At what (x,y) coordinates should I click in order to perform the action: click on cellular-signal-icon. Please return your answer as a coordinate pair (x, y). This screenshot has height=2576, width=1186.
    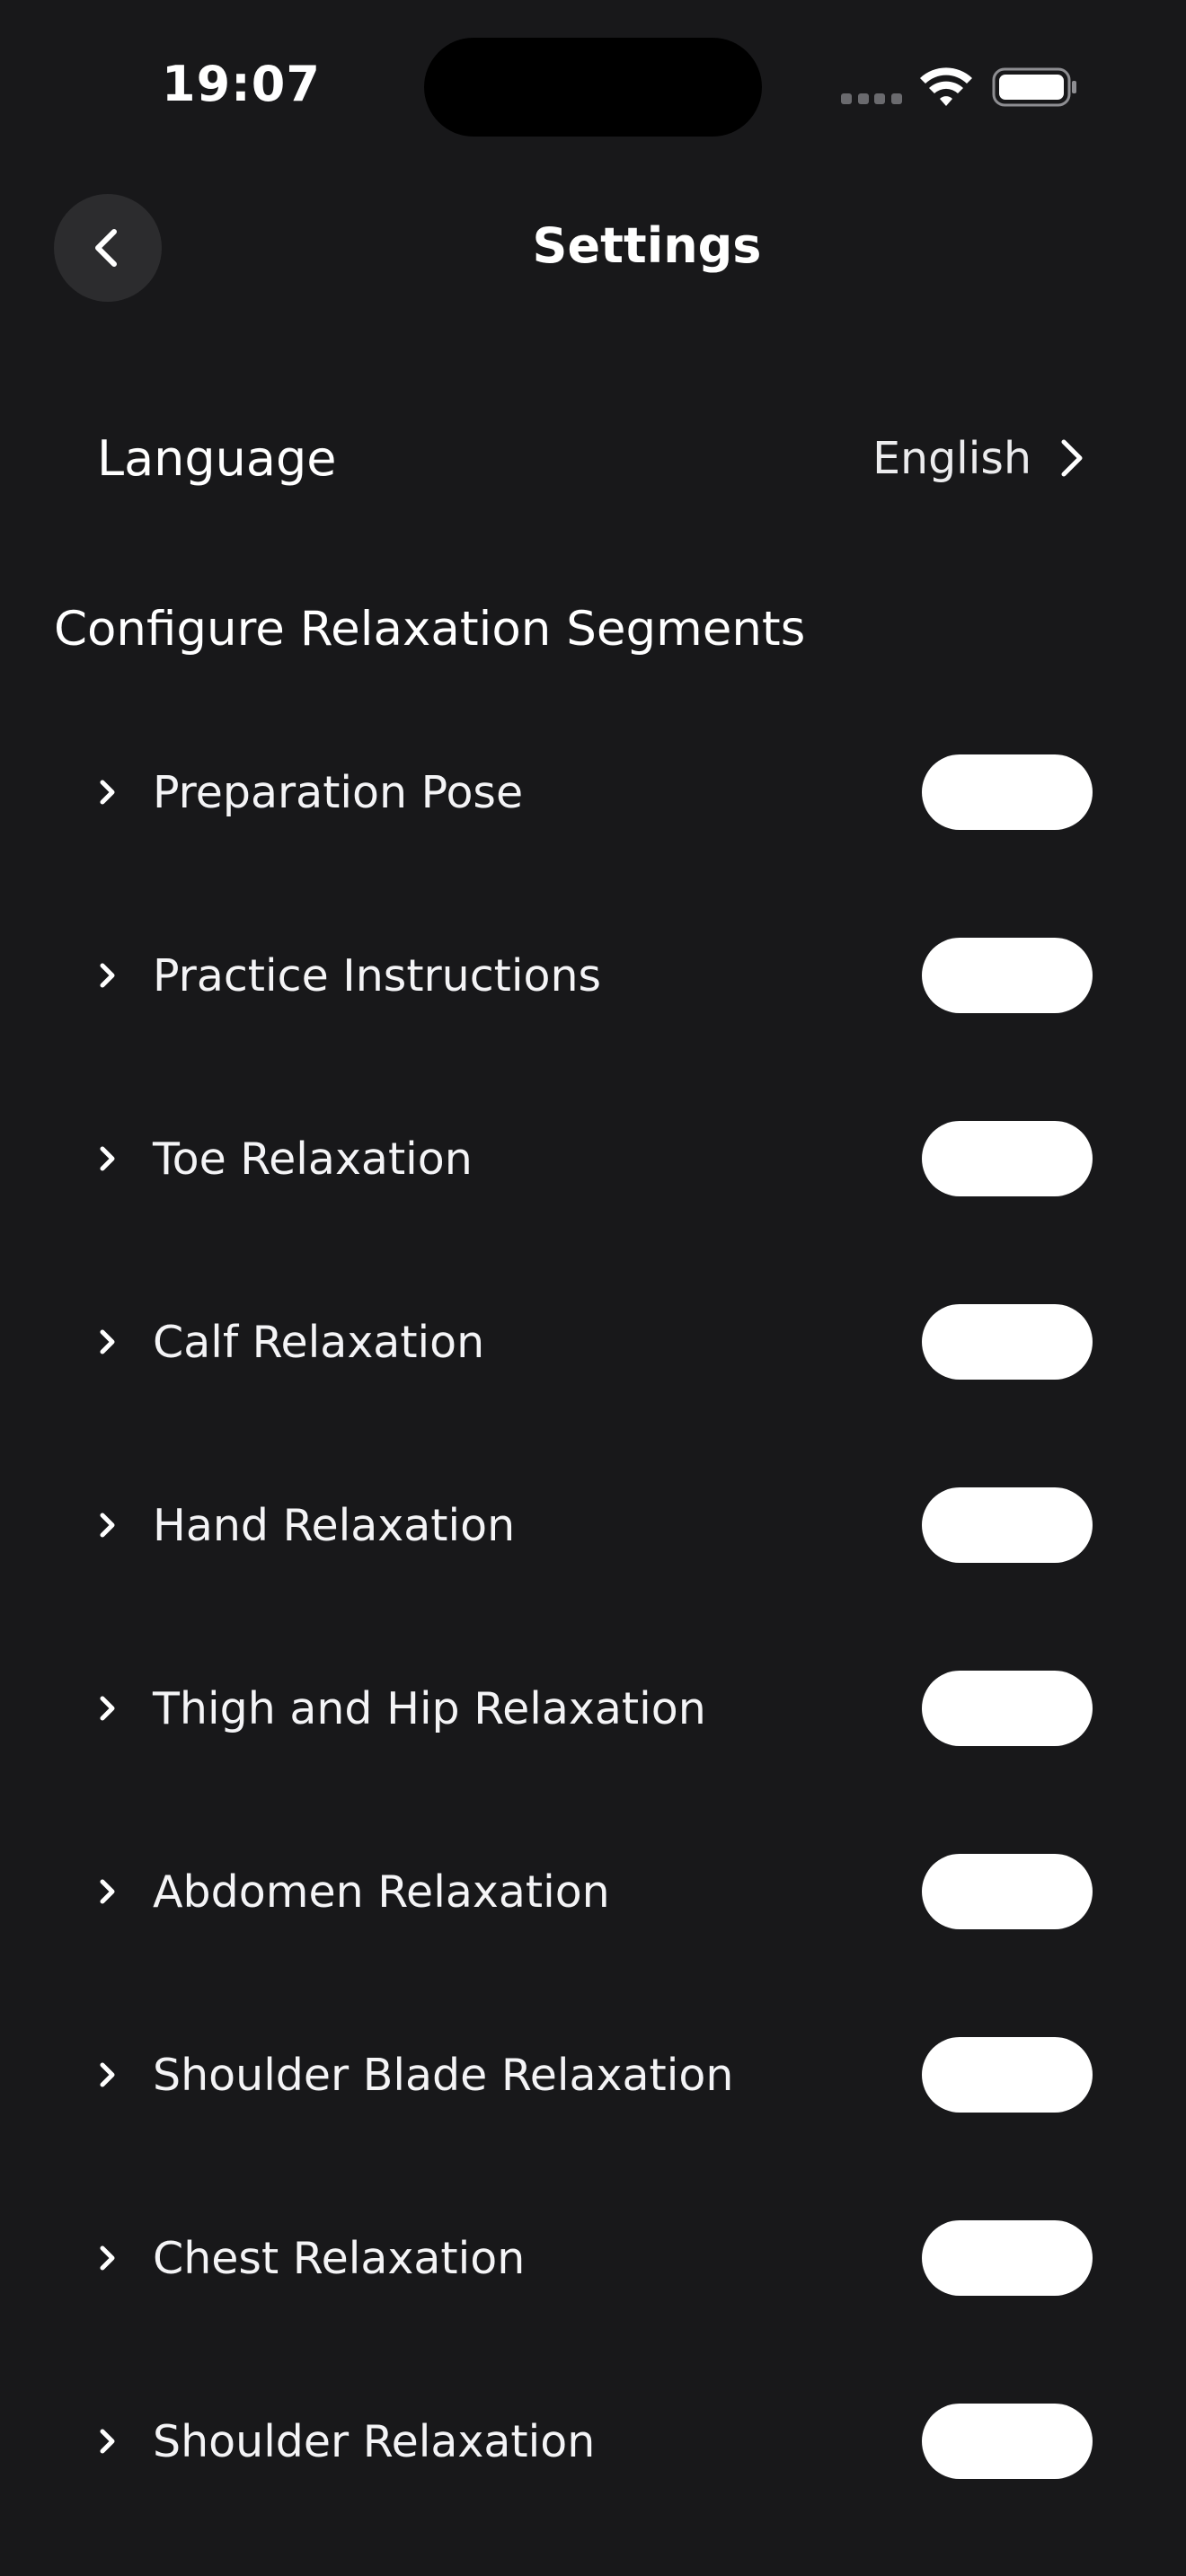
    Looking at the image, I should click on (871, 98).